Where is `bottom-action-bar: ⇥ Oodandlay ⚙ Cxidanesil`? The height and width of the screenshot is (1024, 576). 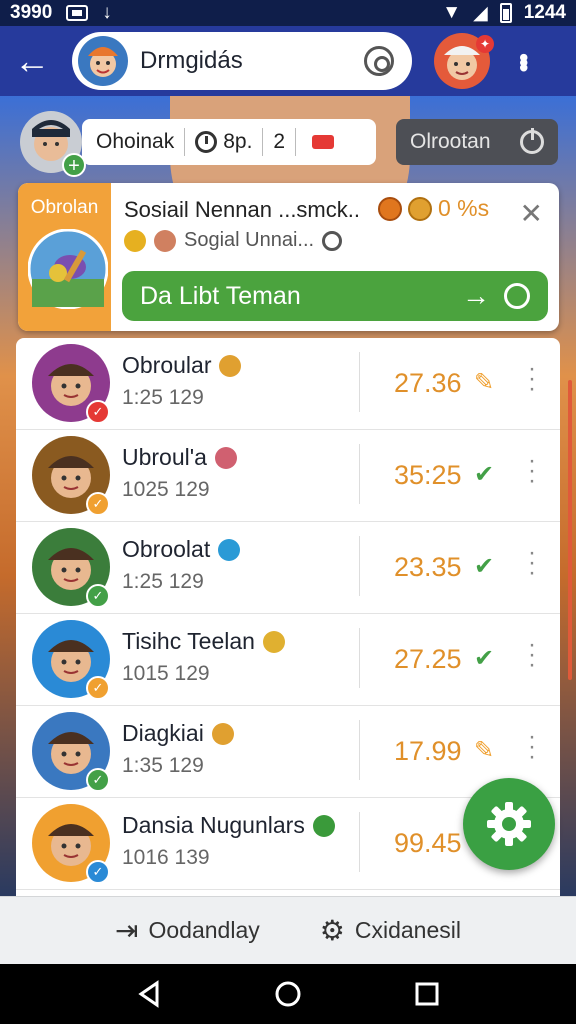 bottom-action-bar: ⇥ Oodandlay ⚙ Cxidanesil is located at coordinates (288, 930).